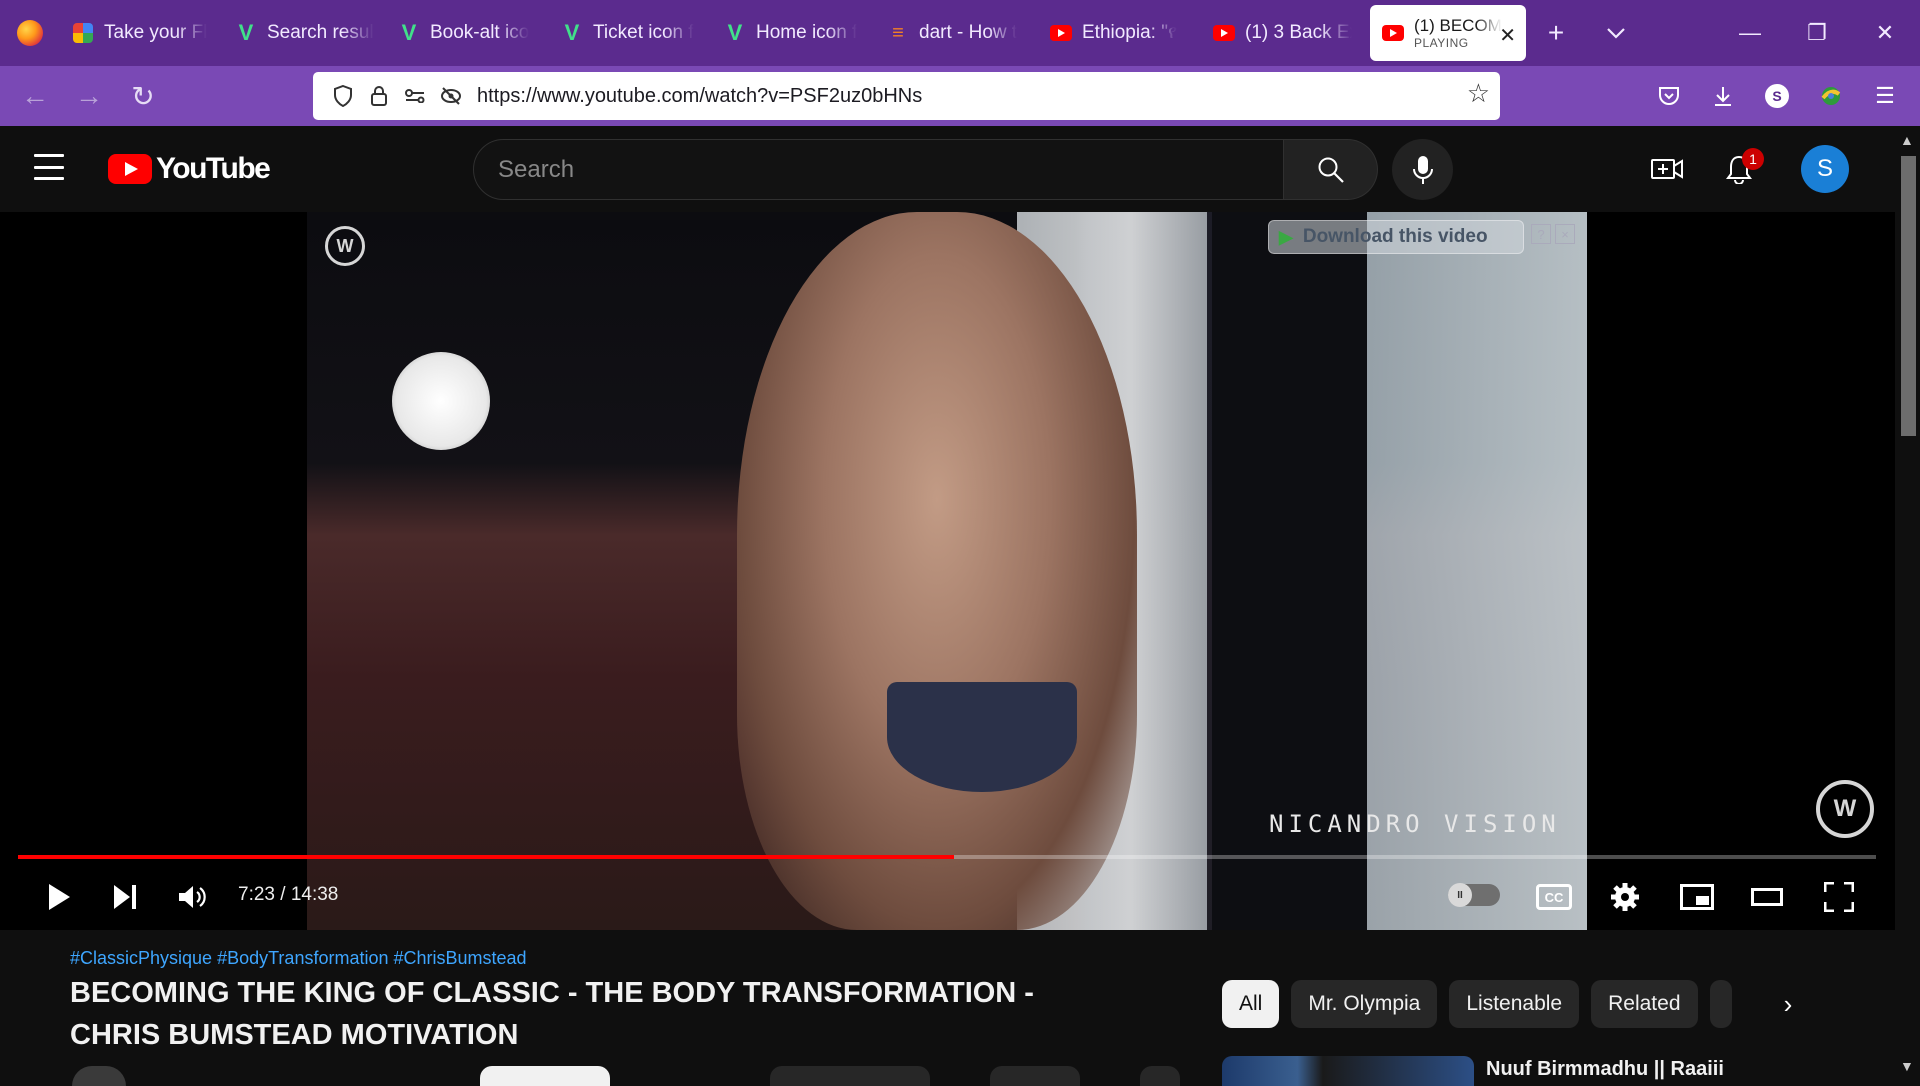 This screenshot has width=1920, height=1086. What do you see at coordinates (1282, 33) in the screenshot?
I see `browser-tab: (1) 3 Back Ex` at bounding box center [1282, 33].